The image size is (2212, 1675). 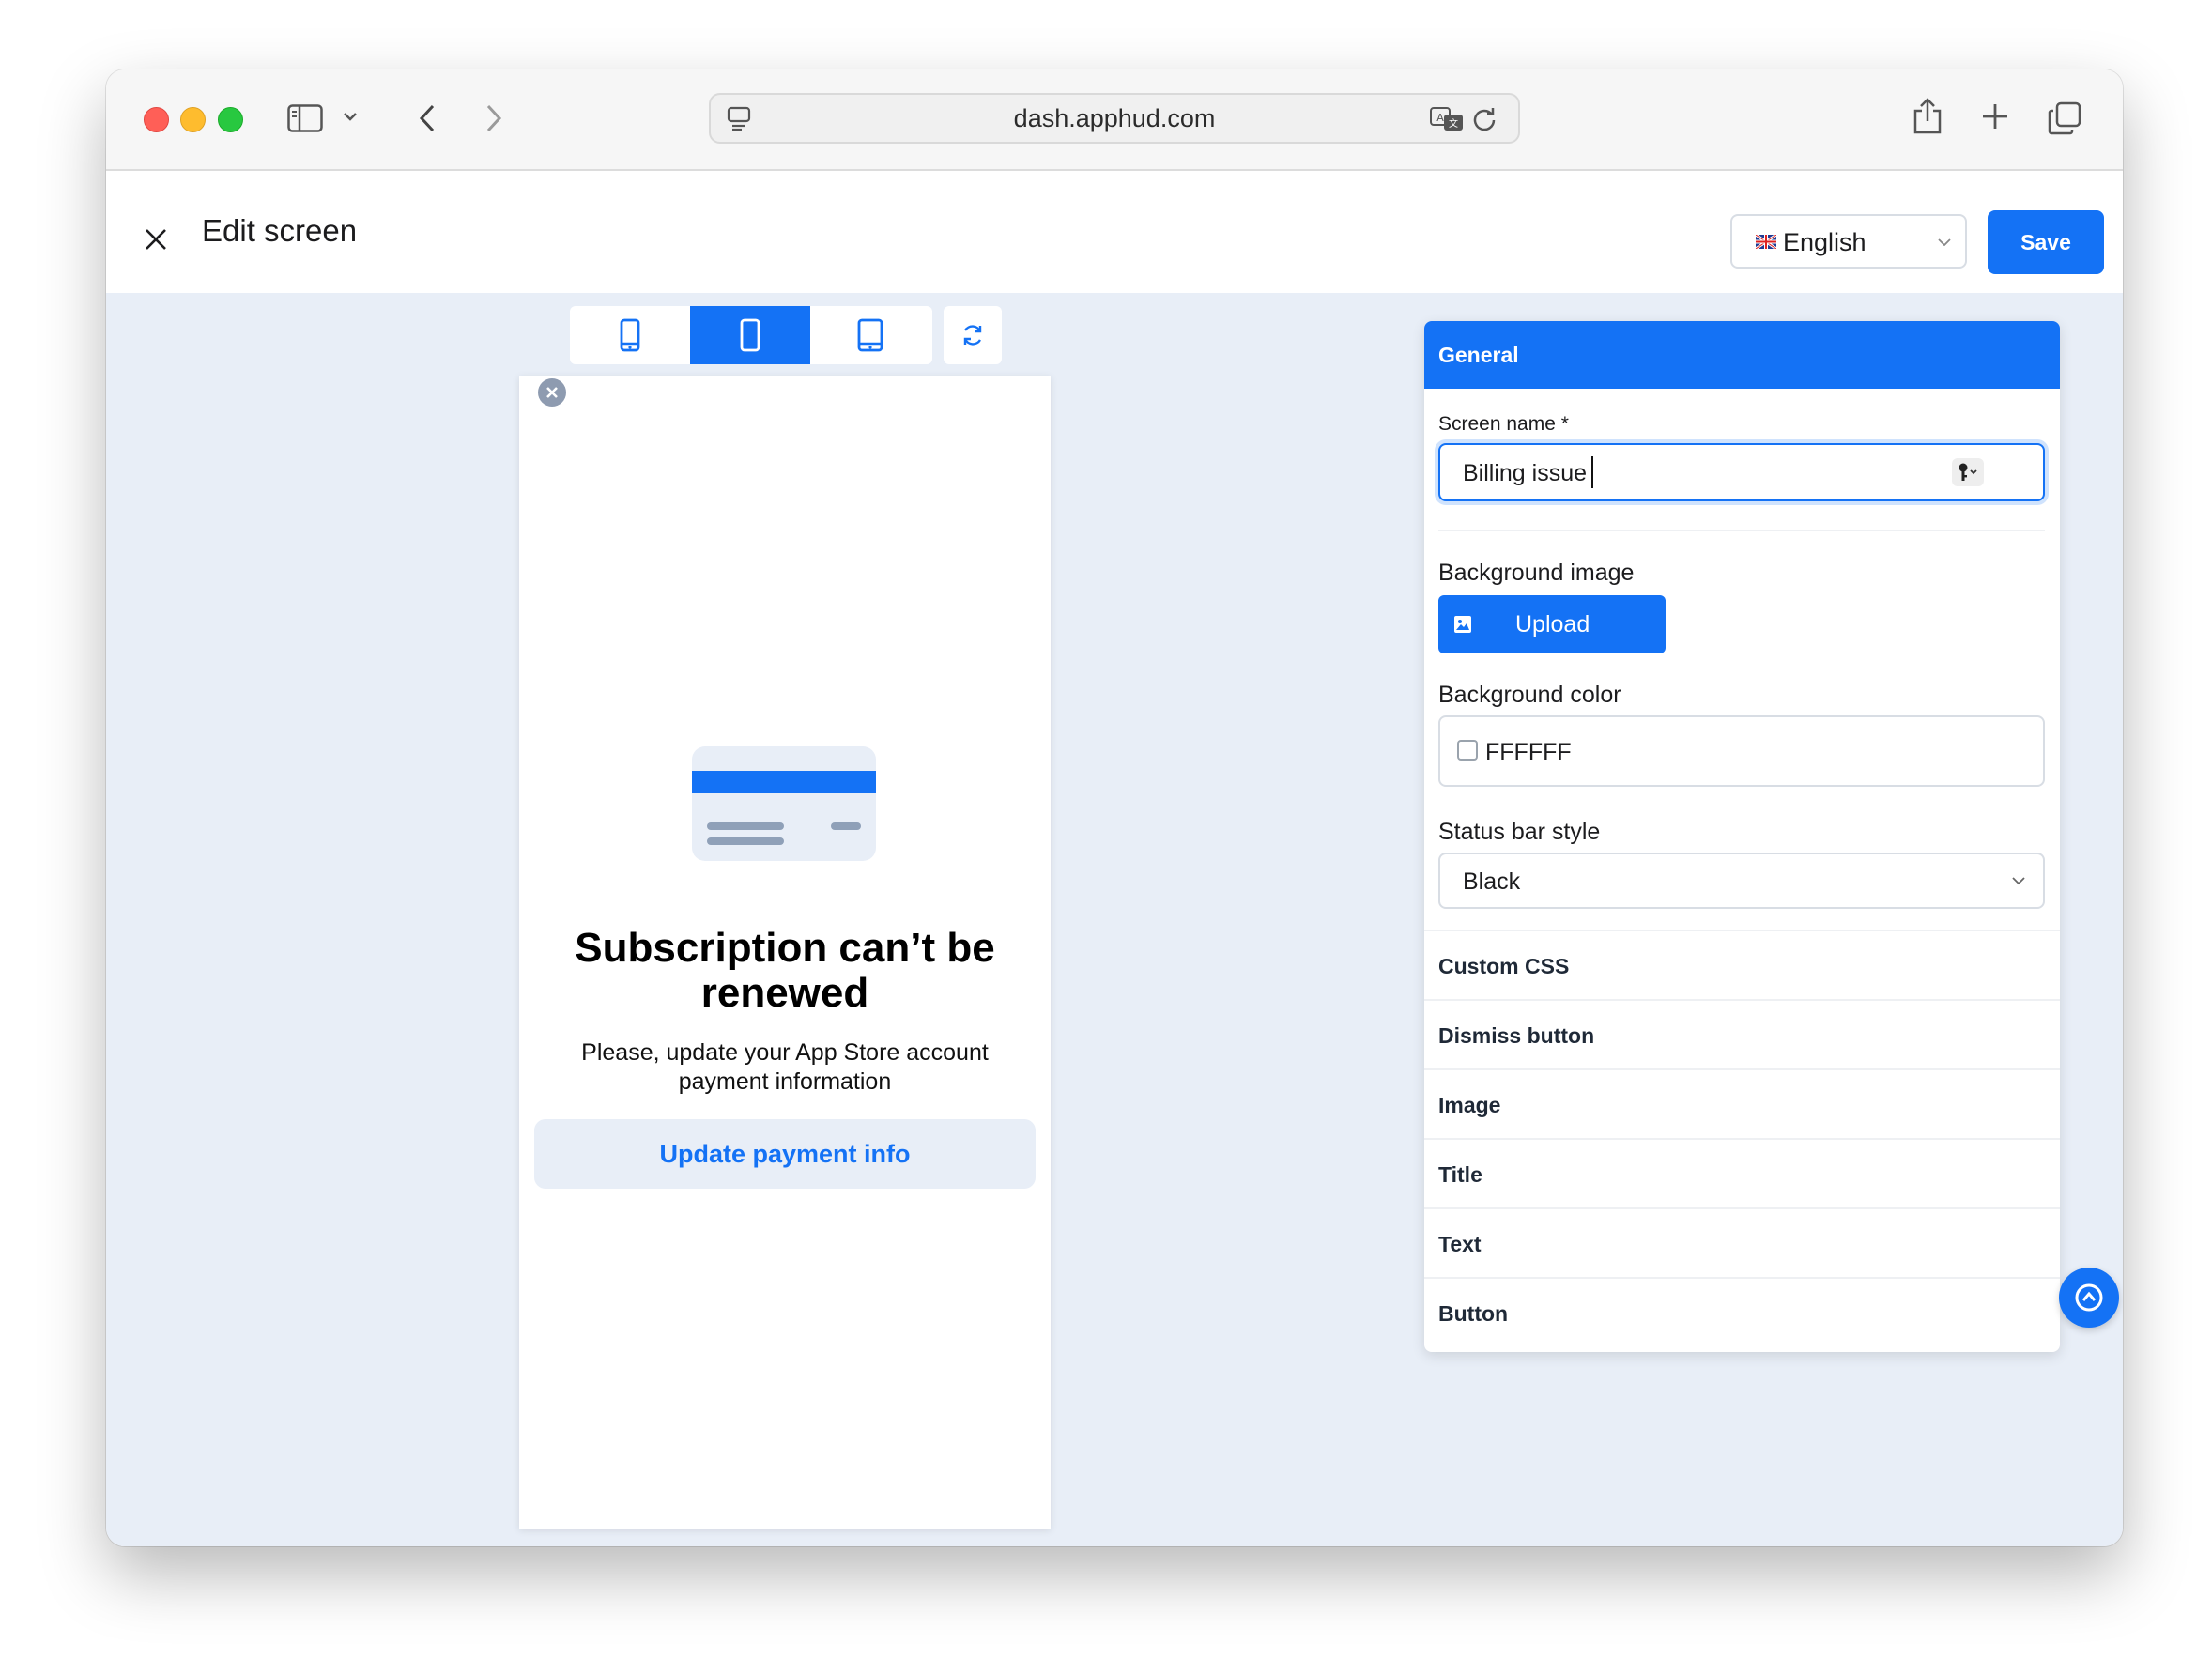 I want to click on refresh-icon, so click(x=972, y=335).